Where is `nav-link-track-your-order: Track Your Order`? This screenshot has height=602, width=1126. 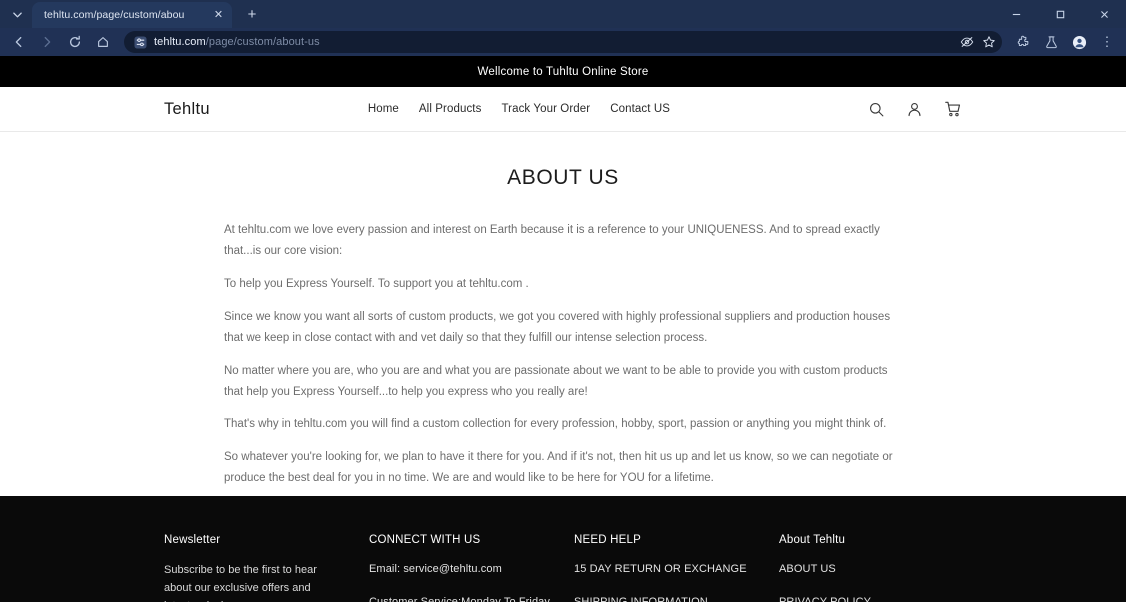
nav-link-track-your-order: Track Your Order is located at coordinates (545, 109).